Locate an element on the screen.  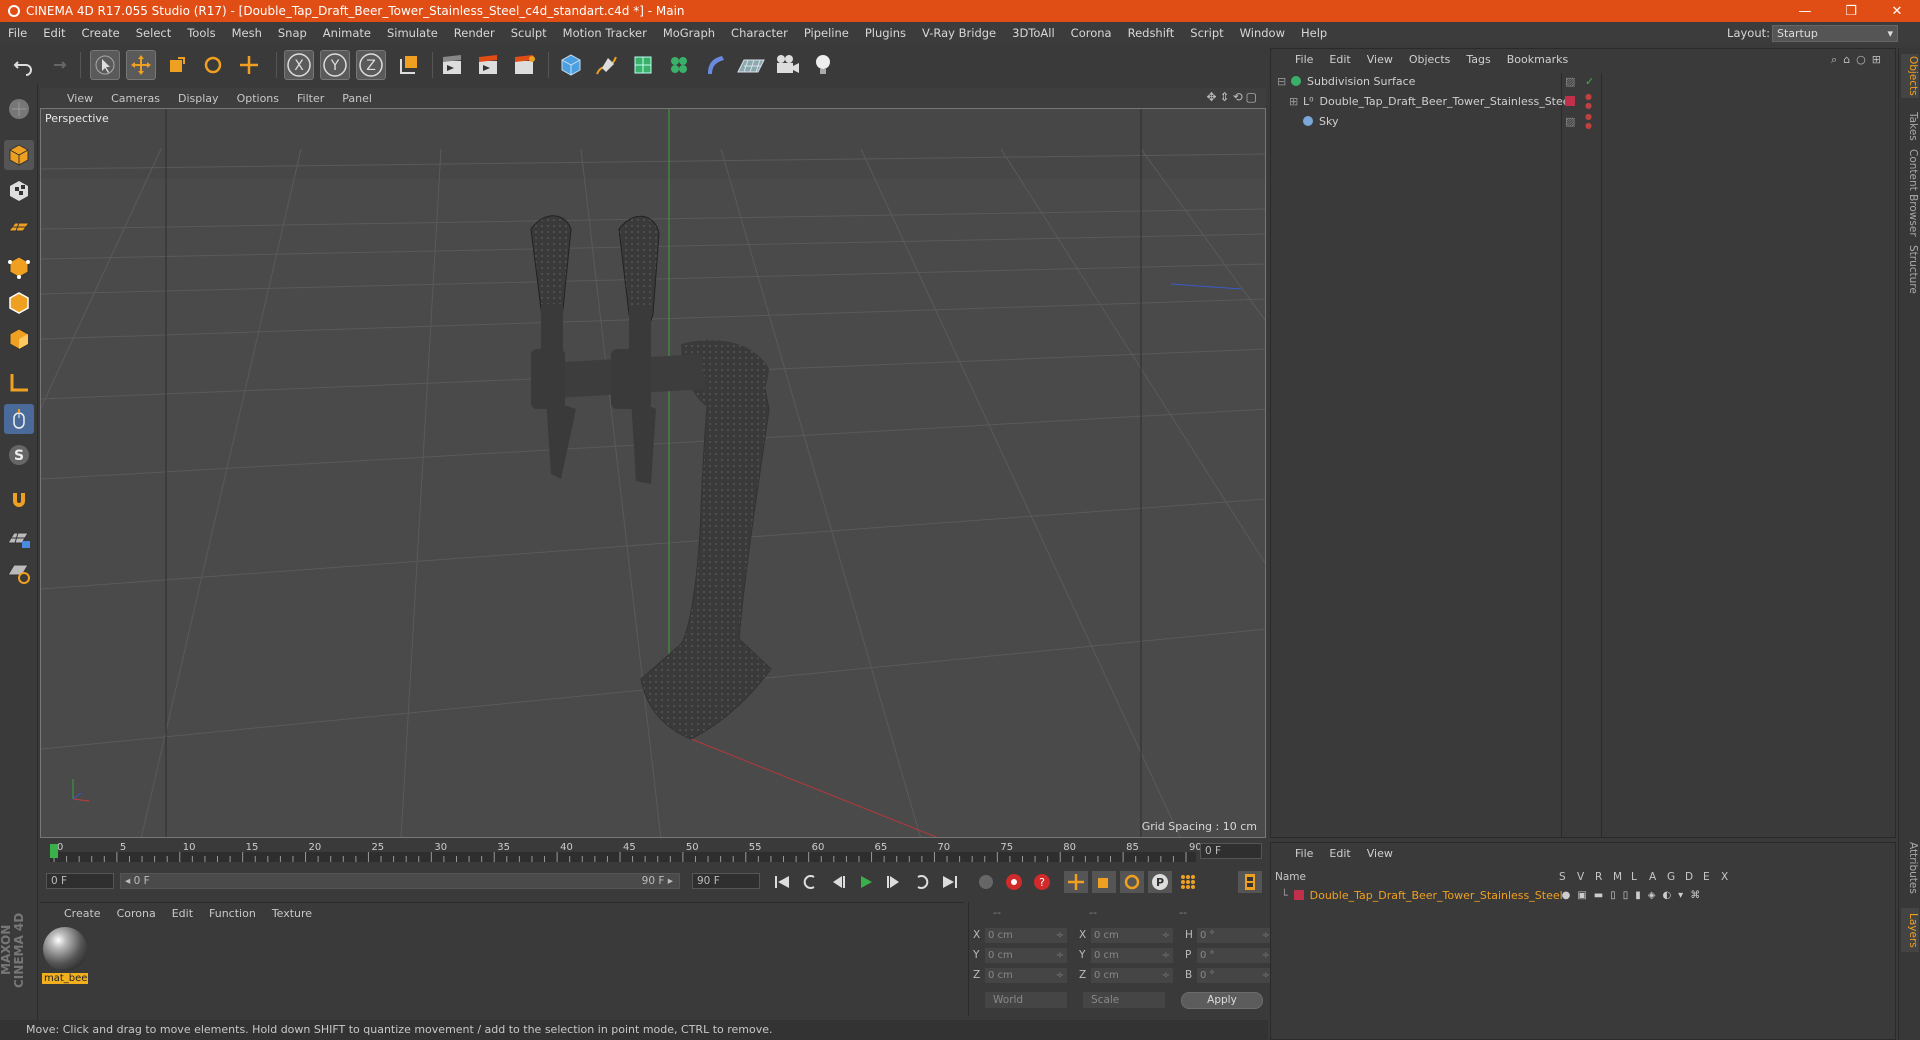
tab-takes: Takes is located at coordinates (1910, 126).